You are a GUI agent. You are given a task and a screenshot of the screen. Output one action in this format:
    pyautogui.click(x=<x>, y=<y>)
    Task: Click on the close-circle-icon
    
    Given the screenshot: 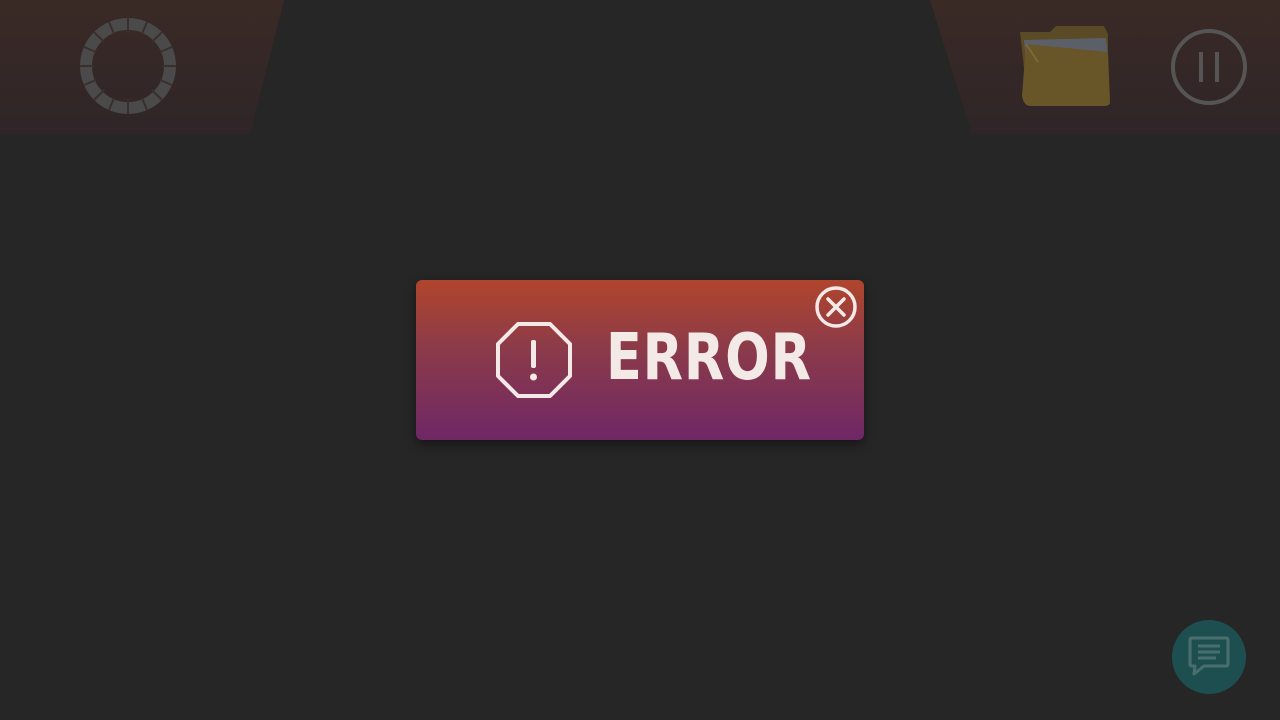 What is the action you would take?
    pyautogui.click(x=836, y=307)
    